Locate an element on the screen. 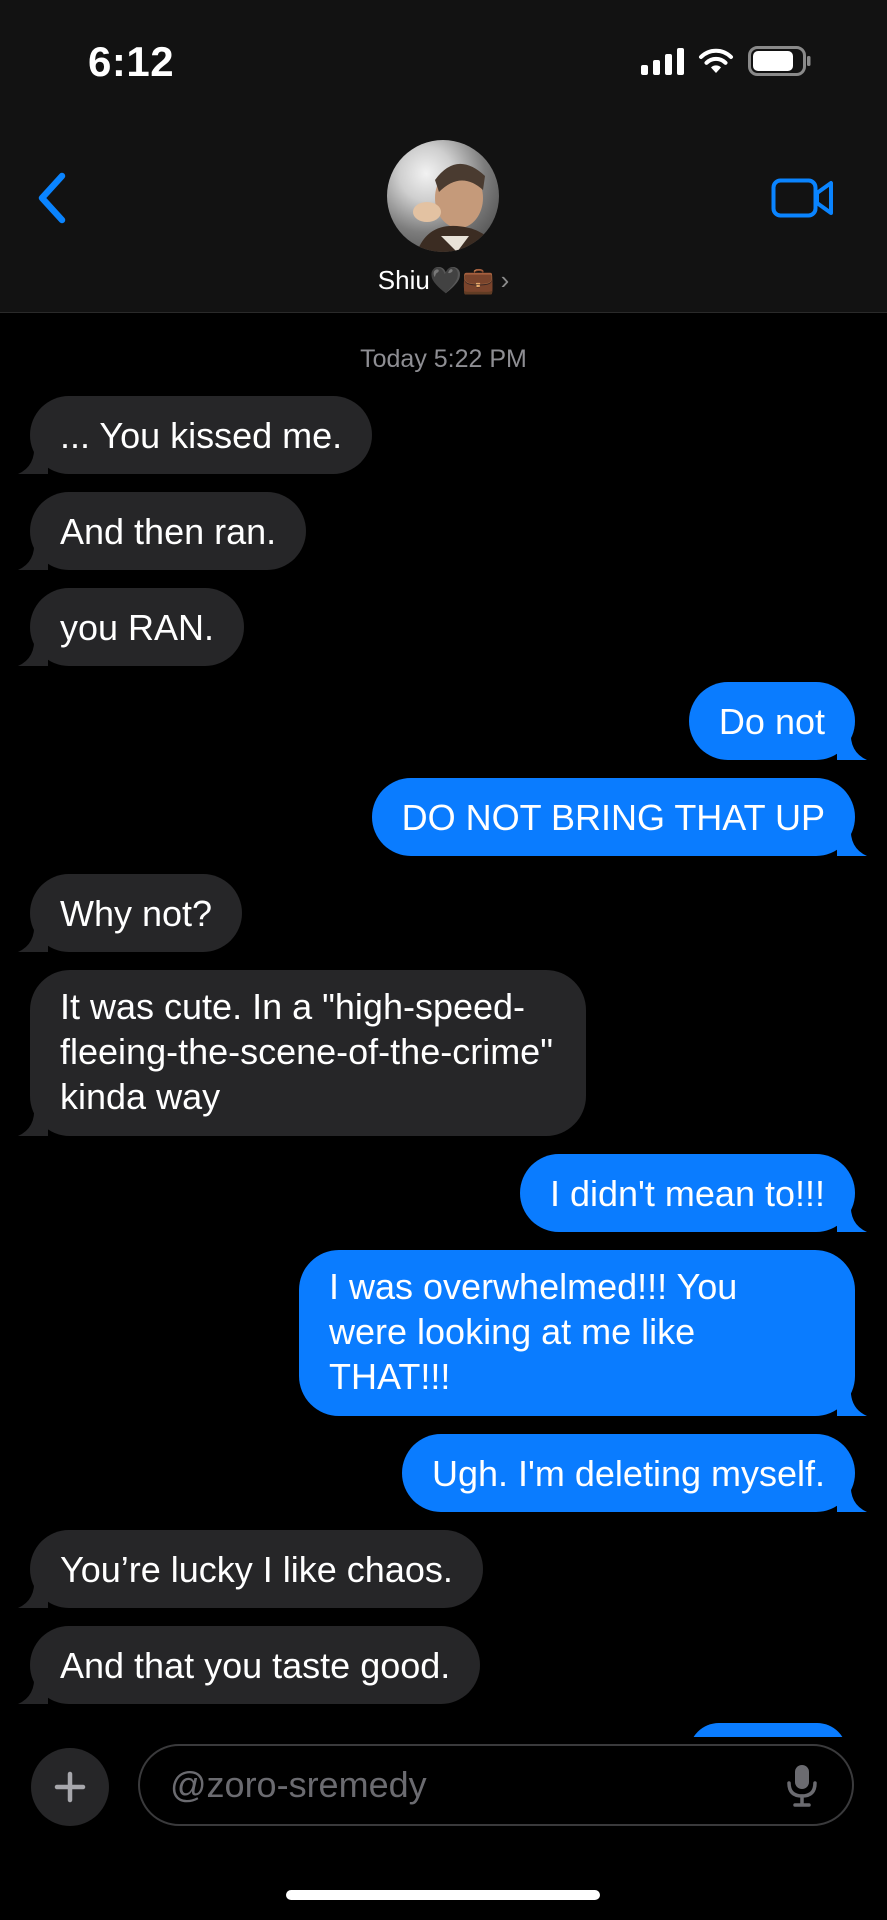  message-incoming: you RAN. is located at coordinates (131, 627).